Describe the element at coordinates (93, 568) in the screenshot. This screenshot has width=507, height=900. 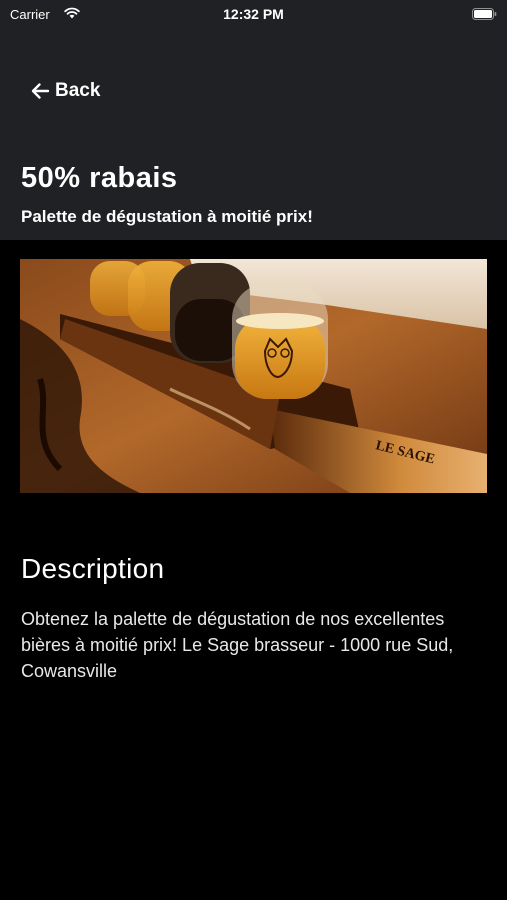
I see `description-heading: Description` at that location.